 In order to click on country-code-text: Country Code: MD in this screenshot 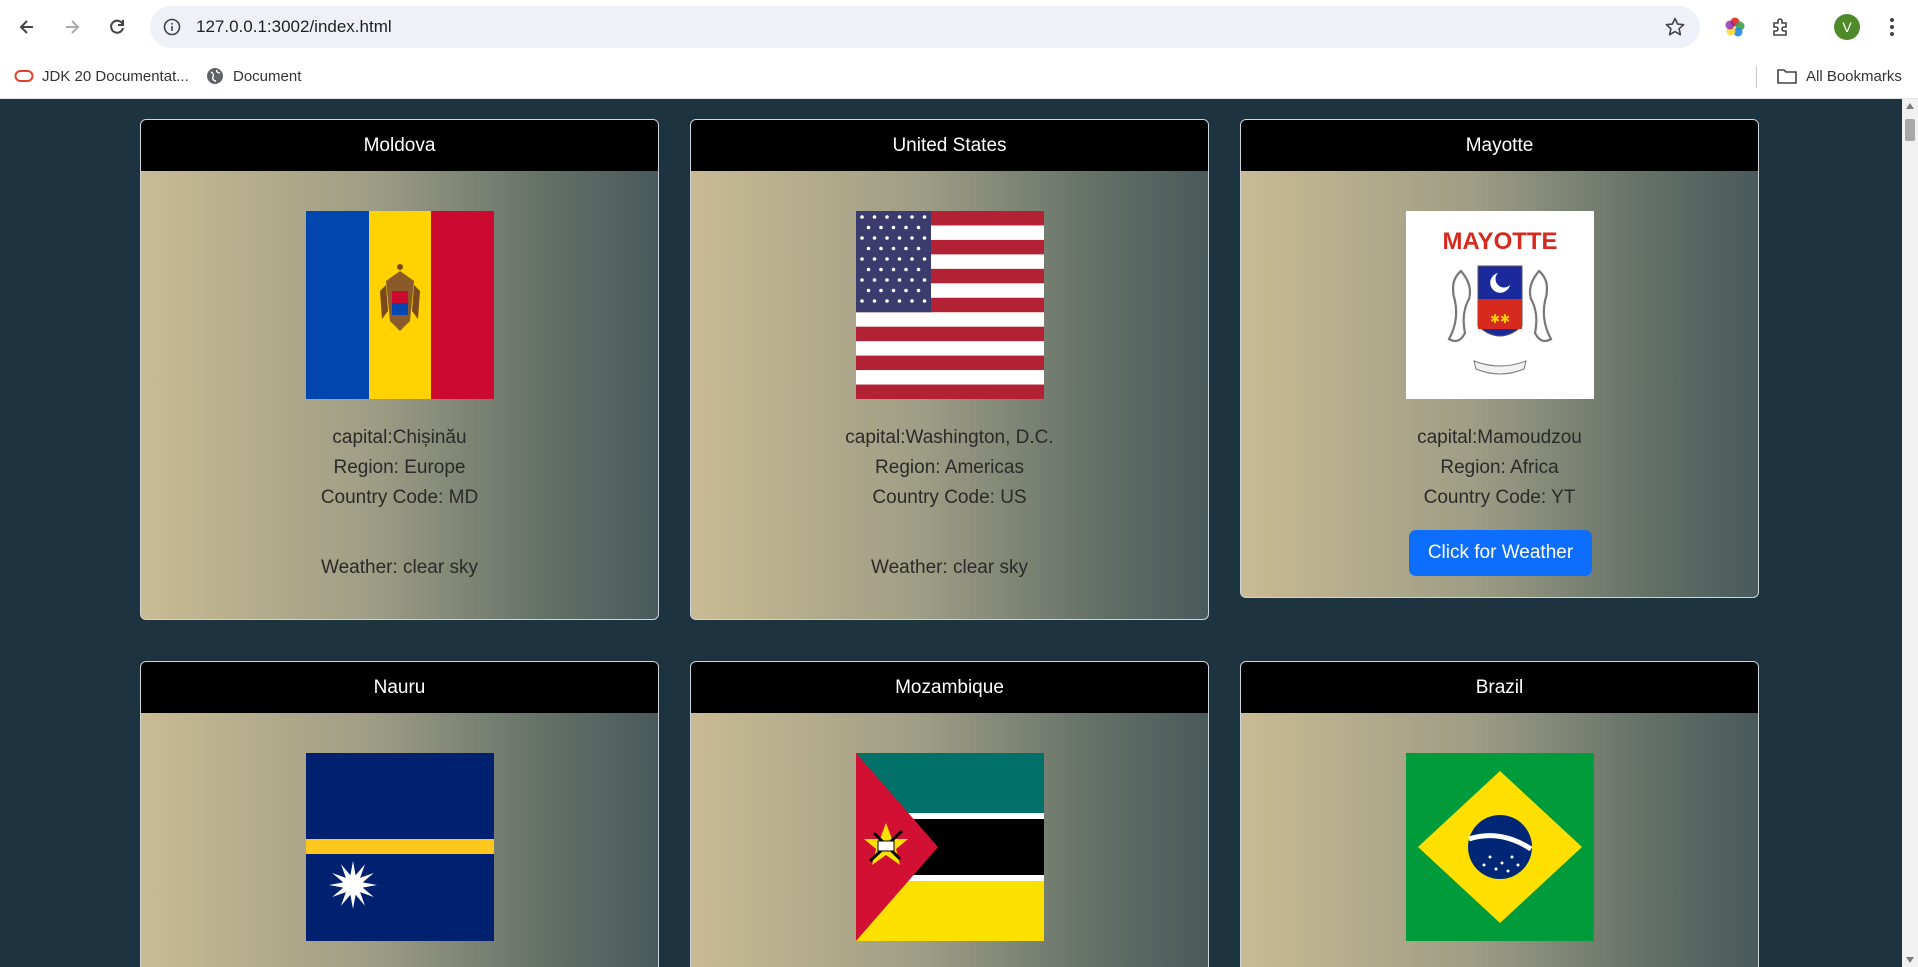, I will do `click(399, 497)`.